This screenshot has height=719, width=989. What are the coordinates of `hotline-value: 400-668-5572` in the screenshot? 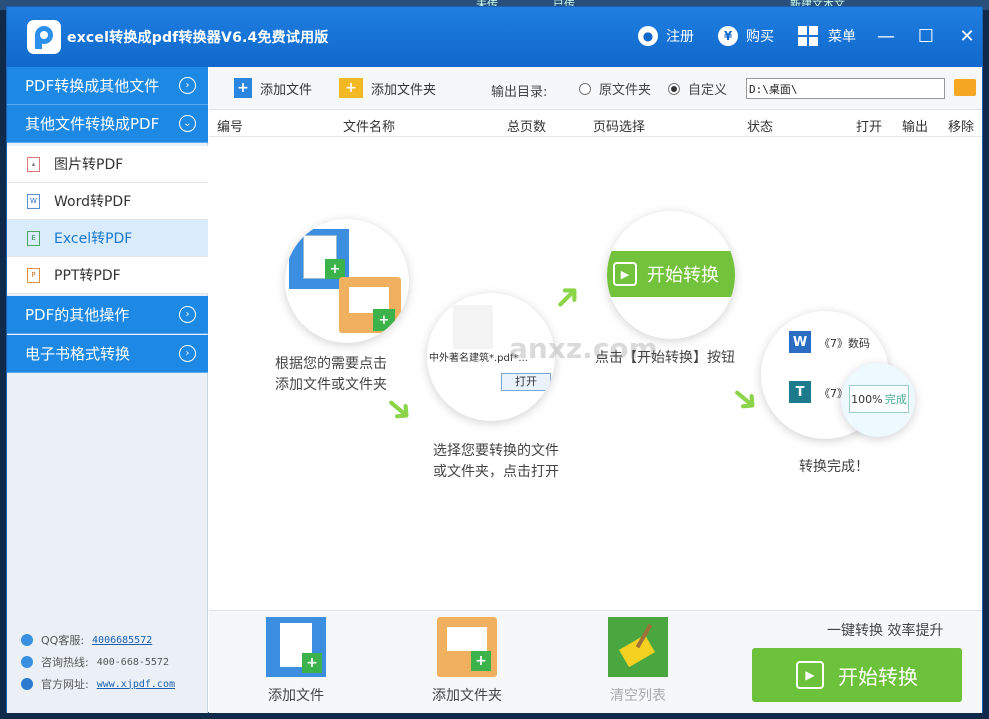 It's located at (132, 662).